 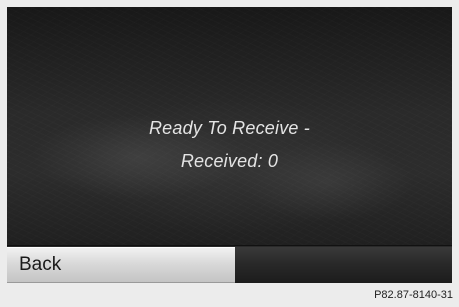 What do you see at coordinates (121, 265) in the screenshot?
I see `back-button: Back` at bounding box center [121, 265].